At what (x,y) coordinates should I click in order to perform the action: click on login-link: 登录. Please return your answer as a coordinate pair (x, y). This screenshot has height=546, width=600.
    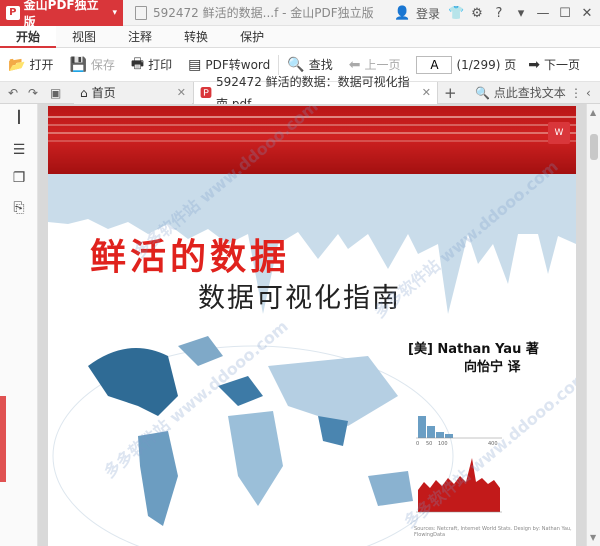
    Looking at the image, I should click on (428, 13).